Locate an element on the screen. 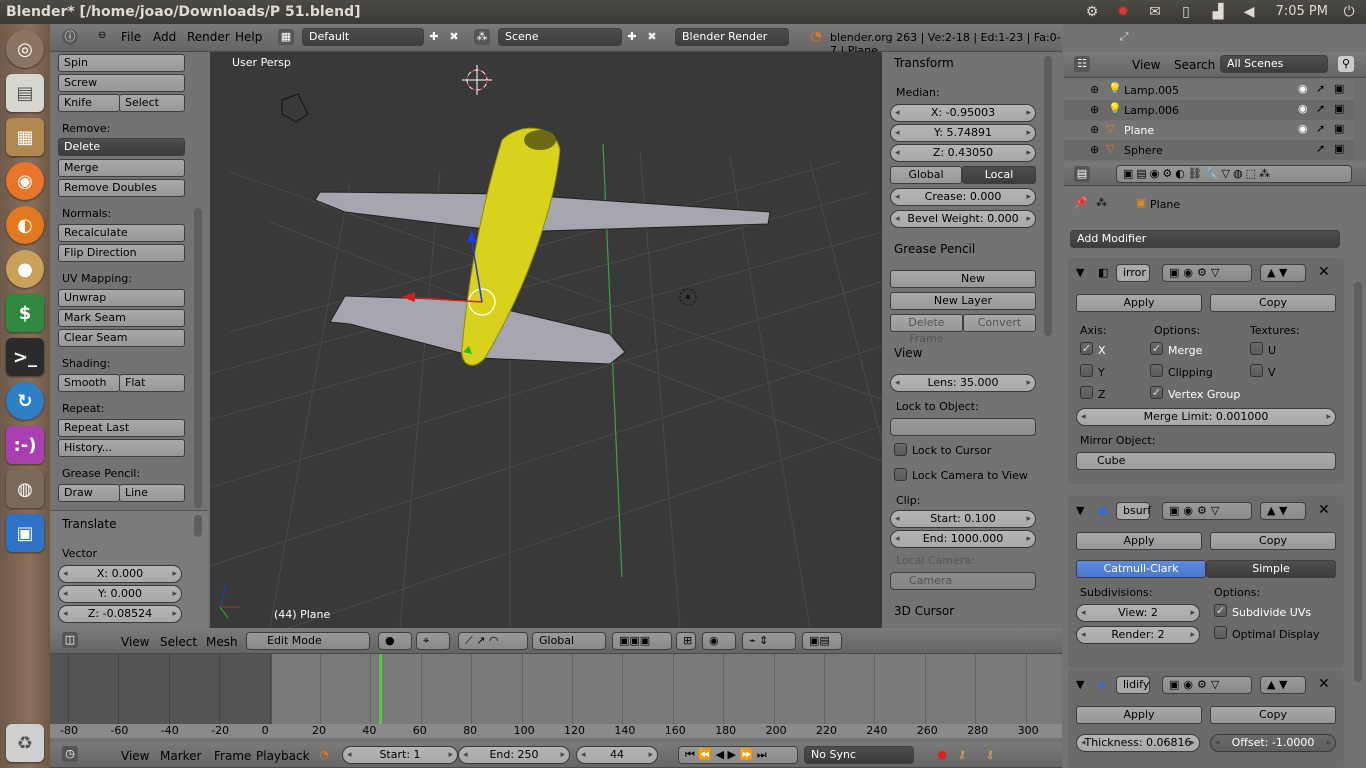 The image size is (1366, 768). sync-select: No Sync is located at coordinates (859, 755).